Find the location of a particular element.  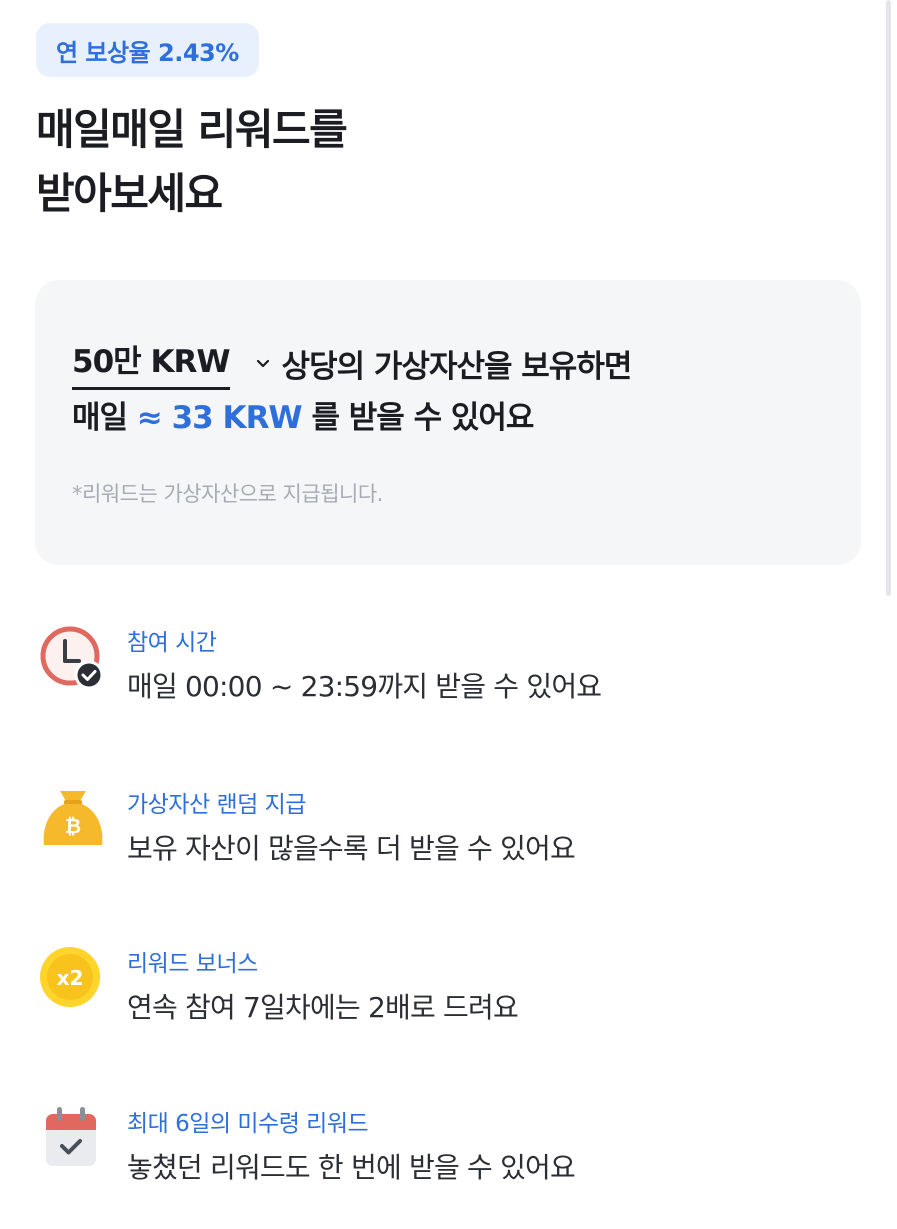

feature-description: 매일 00:00 ~ 23:59까지 받을 수 있어요 is located at coordinates (364, 686).